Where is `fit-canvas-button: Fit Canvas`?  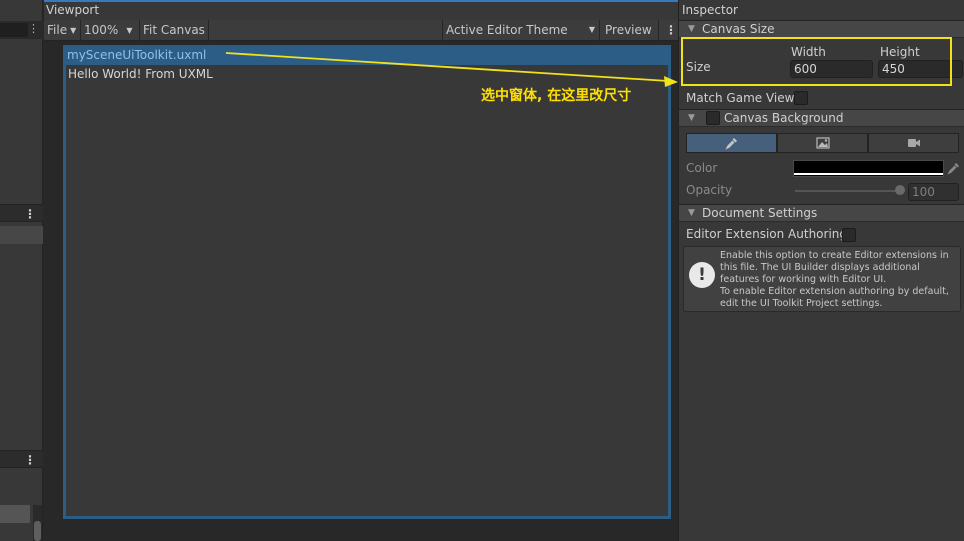 fit-canvas-button: Fit Canvas is located at coordinates (174, 30).